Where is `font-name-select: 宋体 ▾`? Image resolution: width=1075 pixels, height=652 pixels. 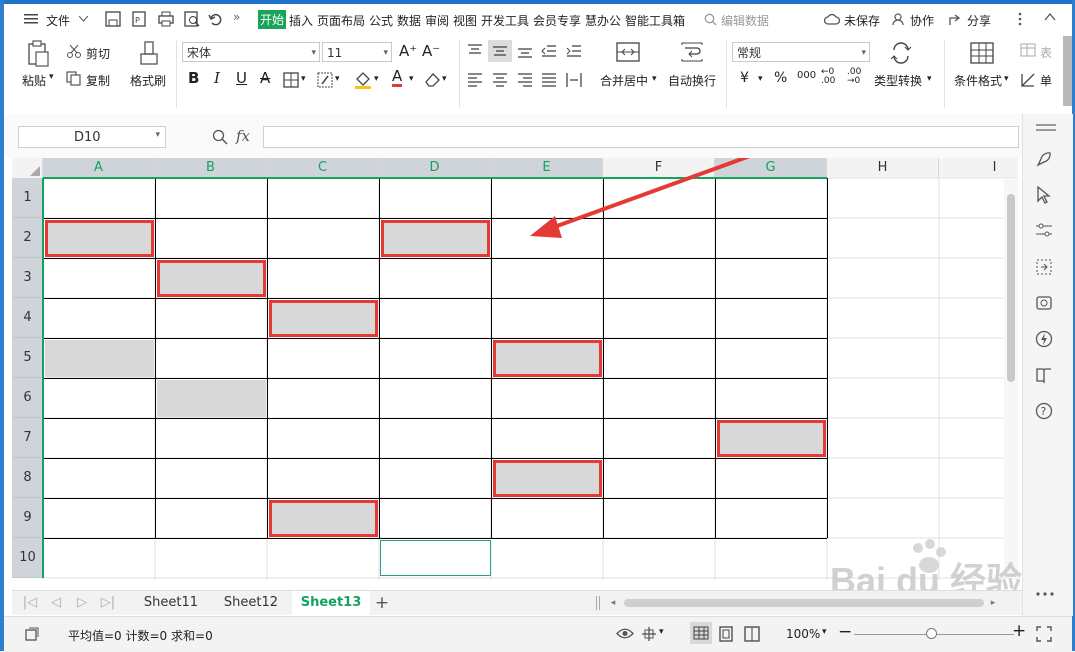 font-name-select: 宋体 ▾ is located at coordinates (251, 52).